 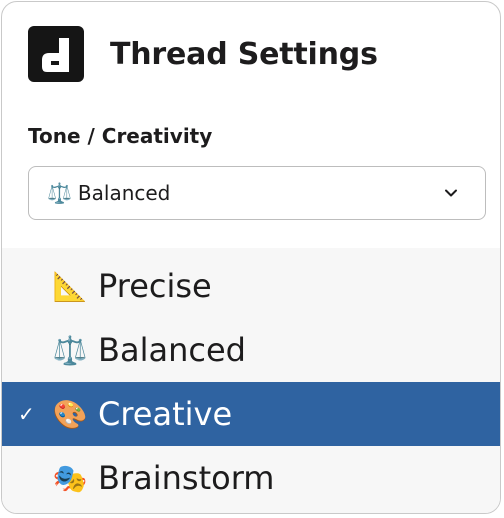 What do you see at coordinates (70, 286) in the screenshot?
I see `triangular-ruler-icon: 📐` at bounding box center [70, 286].